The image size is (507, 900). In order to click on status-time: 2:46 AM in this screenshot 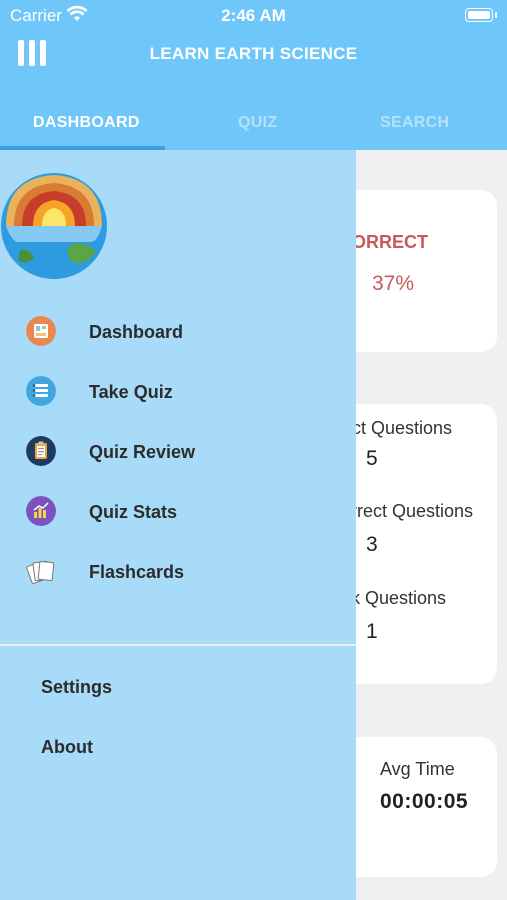, I will do `click(253, 15)`.